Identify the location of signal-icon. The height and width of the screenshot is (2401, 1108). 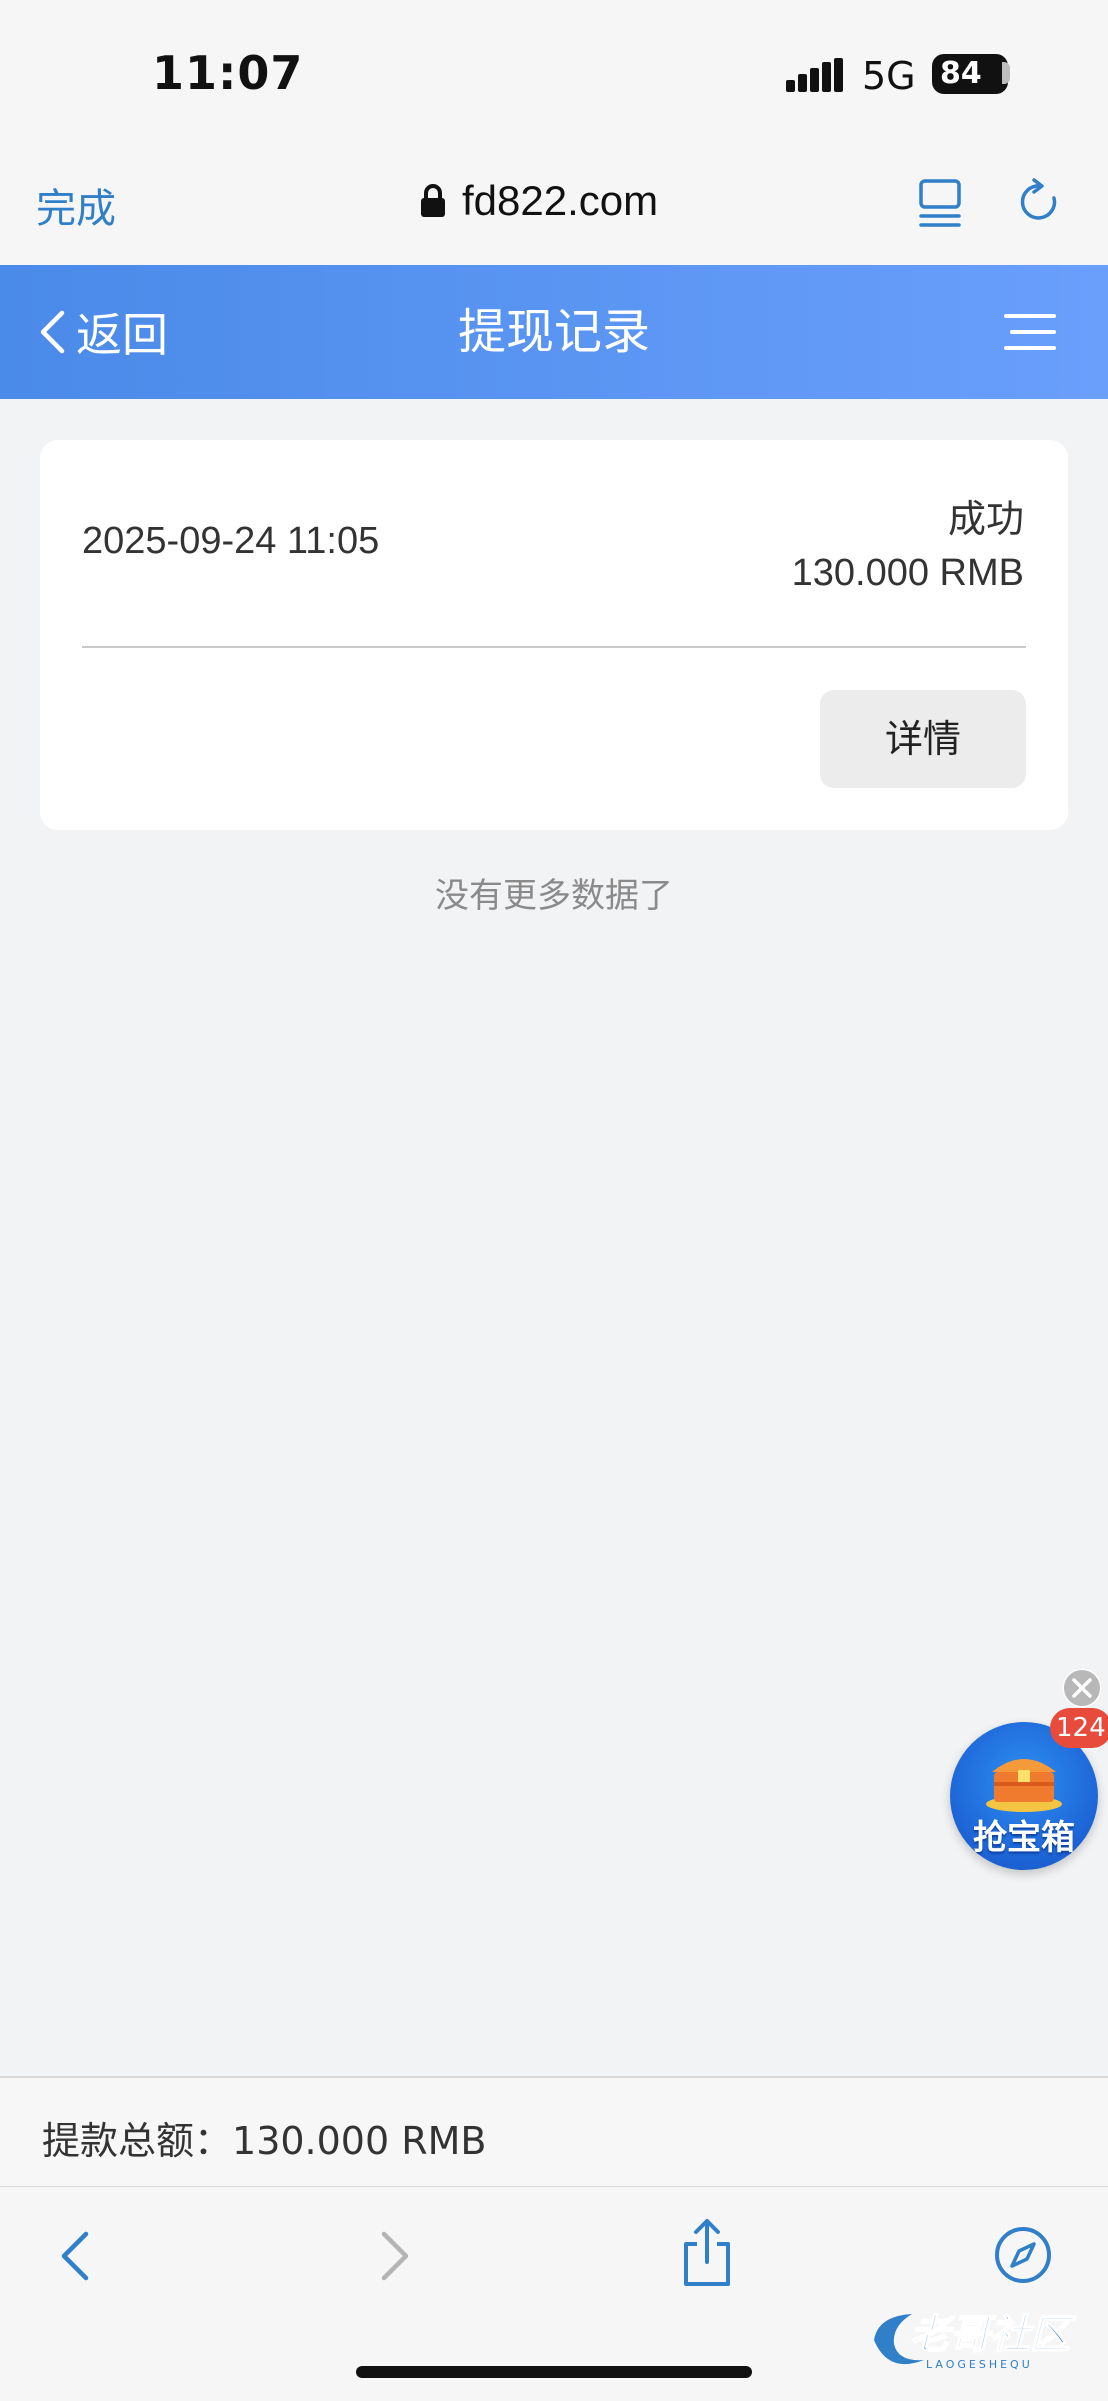
(814, 75).